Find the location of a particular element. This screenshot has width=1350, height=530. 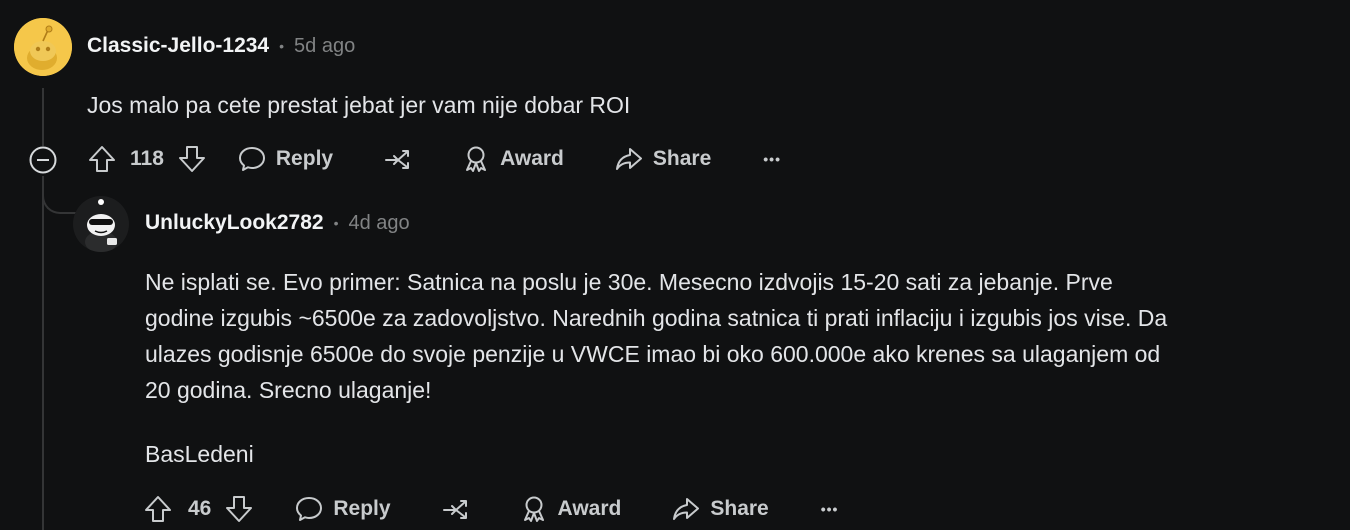

thread-branch-curve is located at coordinates (59, 195).